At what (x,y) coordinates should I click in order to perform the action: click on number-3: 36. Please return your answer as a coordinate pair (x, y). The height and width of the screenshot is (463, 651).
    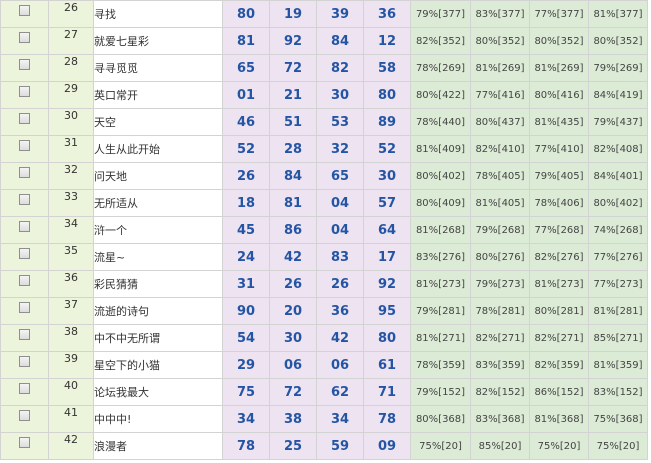
    Looking at the image, I should click on (340, 311).